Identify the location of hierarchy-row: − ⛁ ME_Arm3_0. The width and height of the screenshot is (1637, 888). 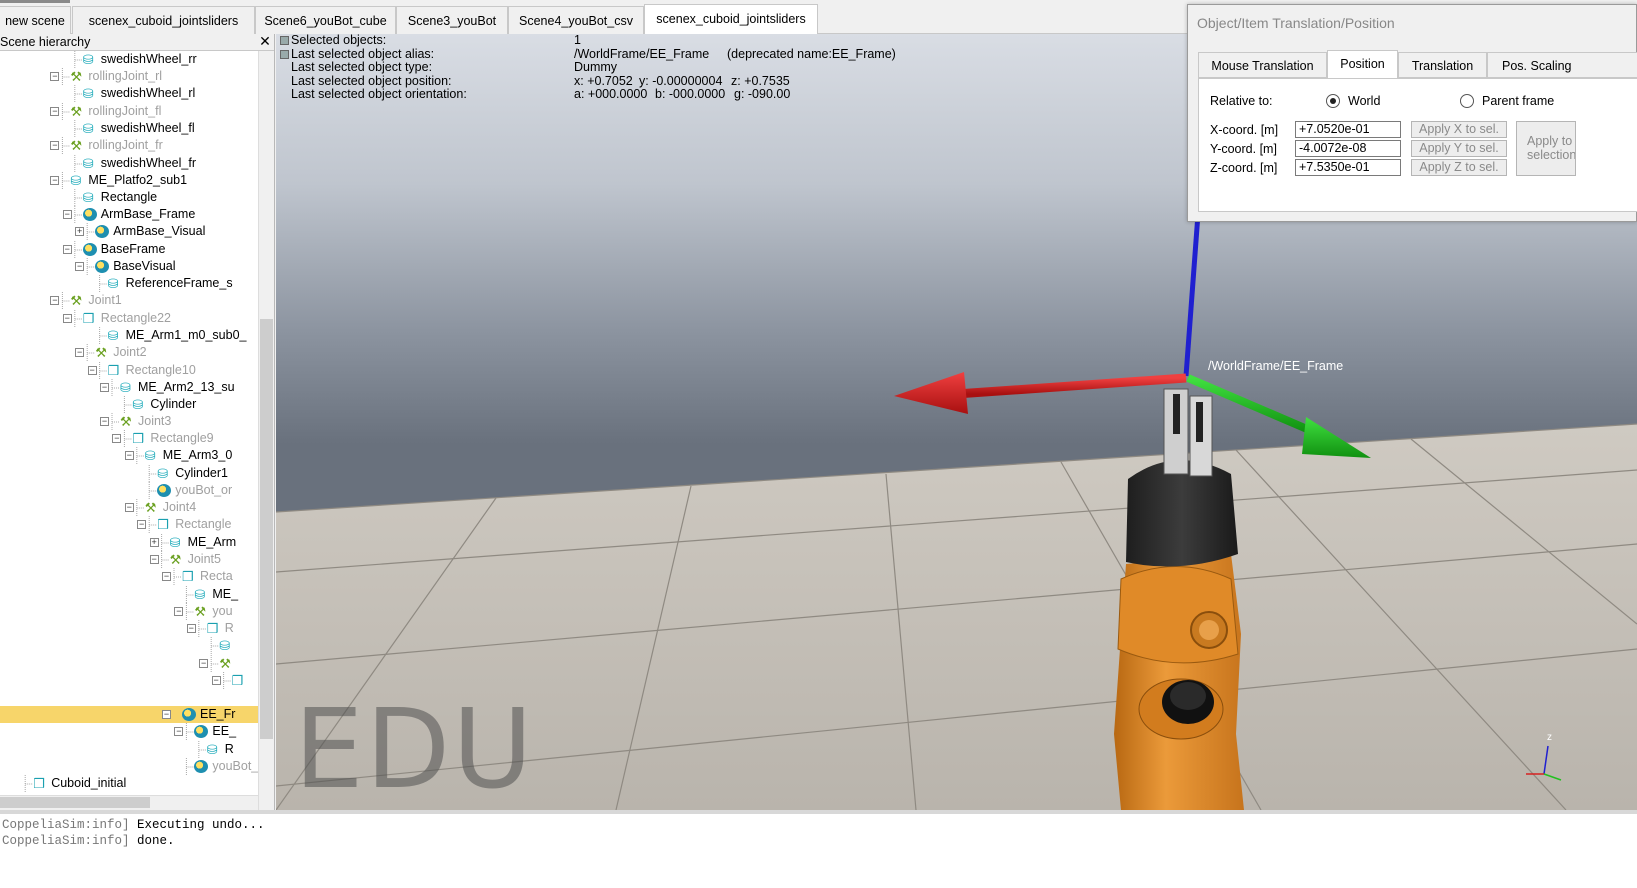
(129, 455).